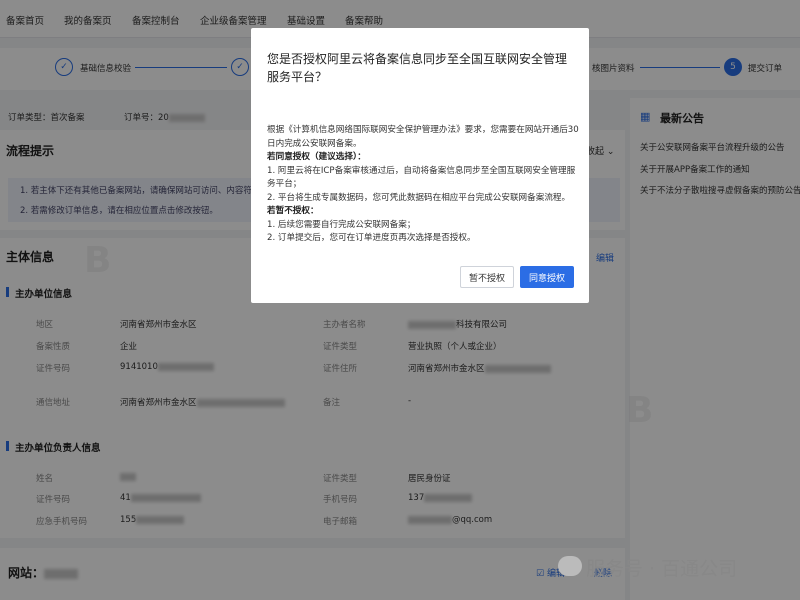  I want to click on disagree-point-1: 1. 后续您需要自行完成公安联网备案；, so click(341, 224).